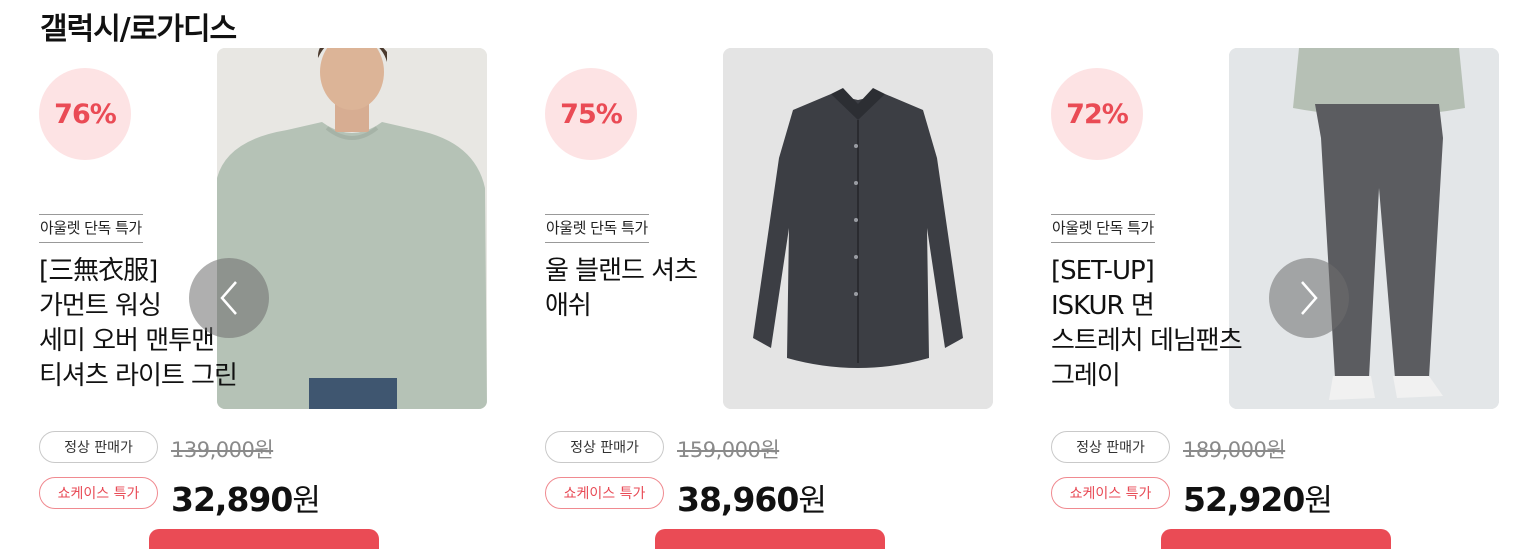 The height and width of the screenshot is (549, 1518). I want to click on sale-price: 32,890원, so click(246, 497).